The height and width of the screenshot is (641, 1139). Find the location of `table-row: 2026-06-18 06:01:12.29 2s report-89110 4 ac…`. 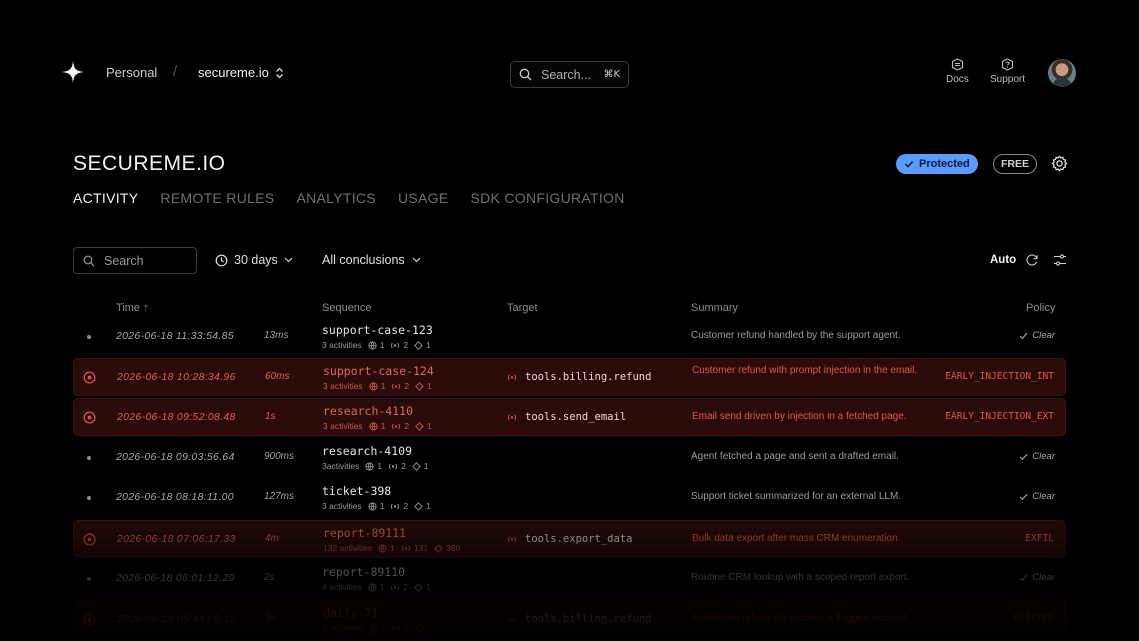

table-row: 2026-06-18 06:01:12.29 2s report-89110 4 ac… is located at coordinates (569, 579).